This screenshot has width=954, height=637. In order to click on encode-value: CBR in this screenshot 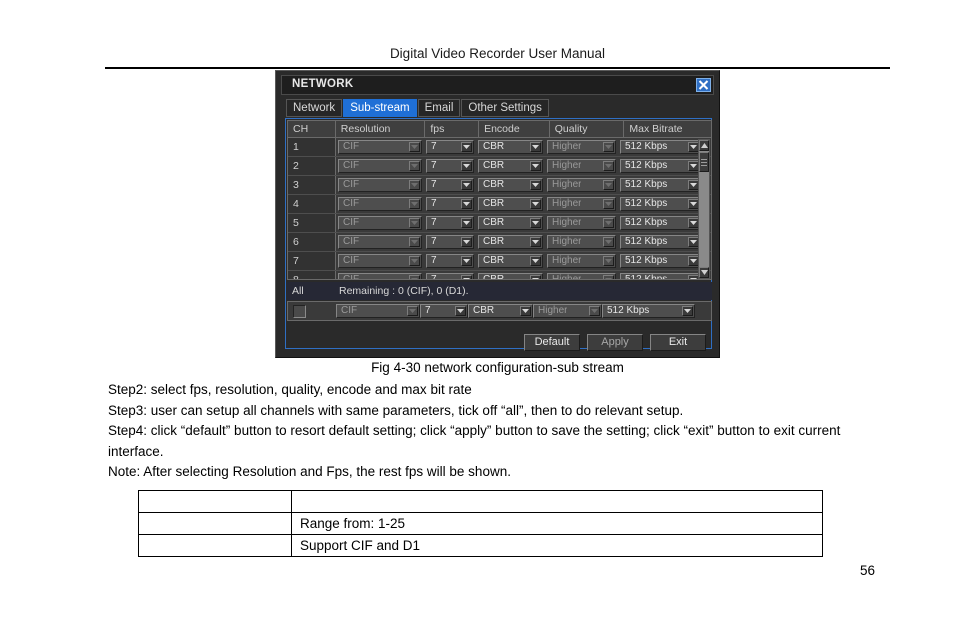, I will do `click(494, 203)`.